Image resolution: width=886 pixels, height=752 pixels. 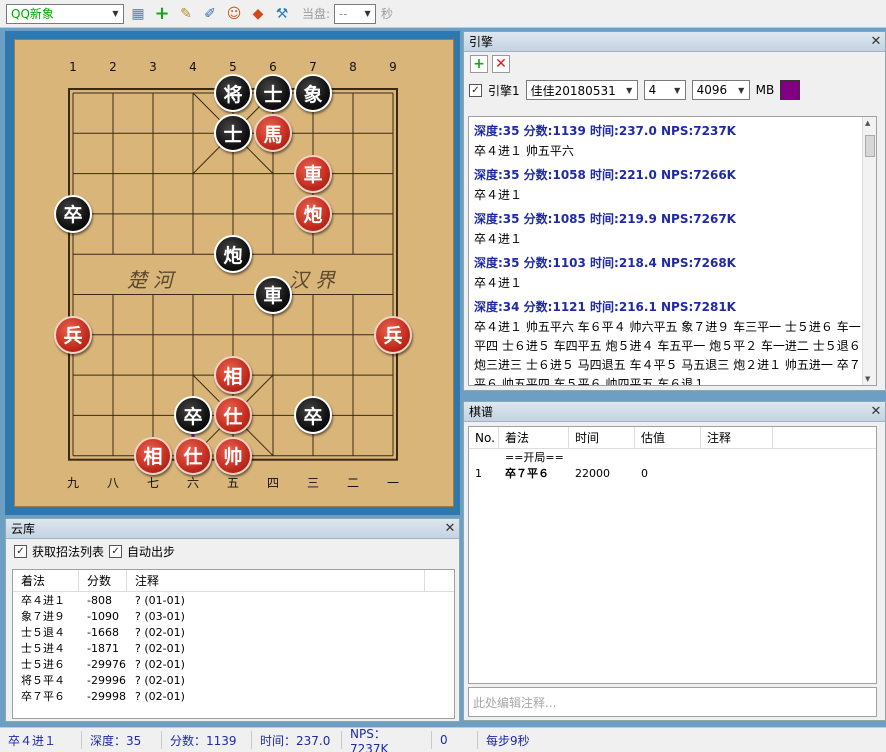 What do you see at coordinates (282, 14) in the screenshot?
I see `tool-icon: ⚒` at bounding box center [282, 14].